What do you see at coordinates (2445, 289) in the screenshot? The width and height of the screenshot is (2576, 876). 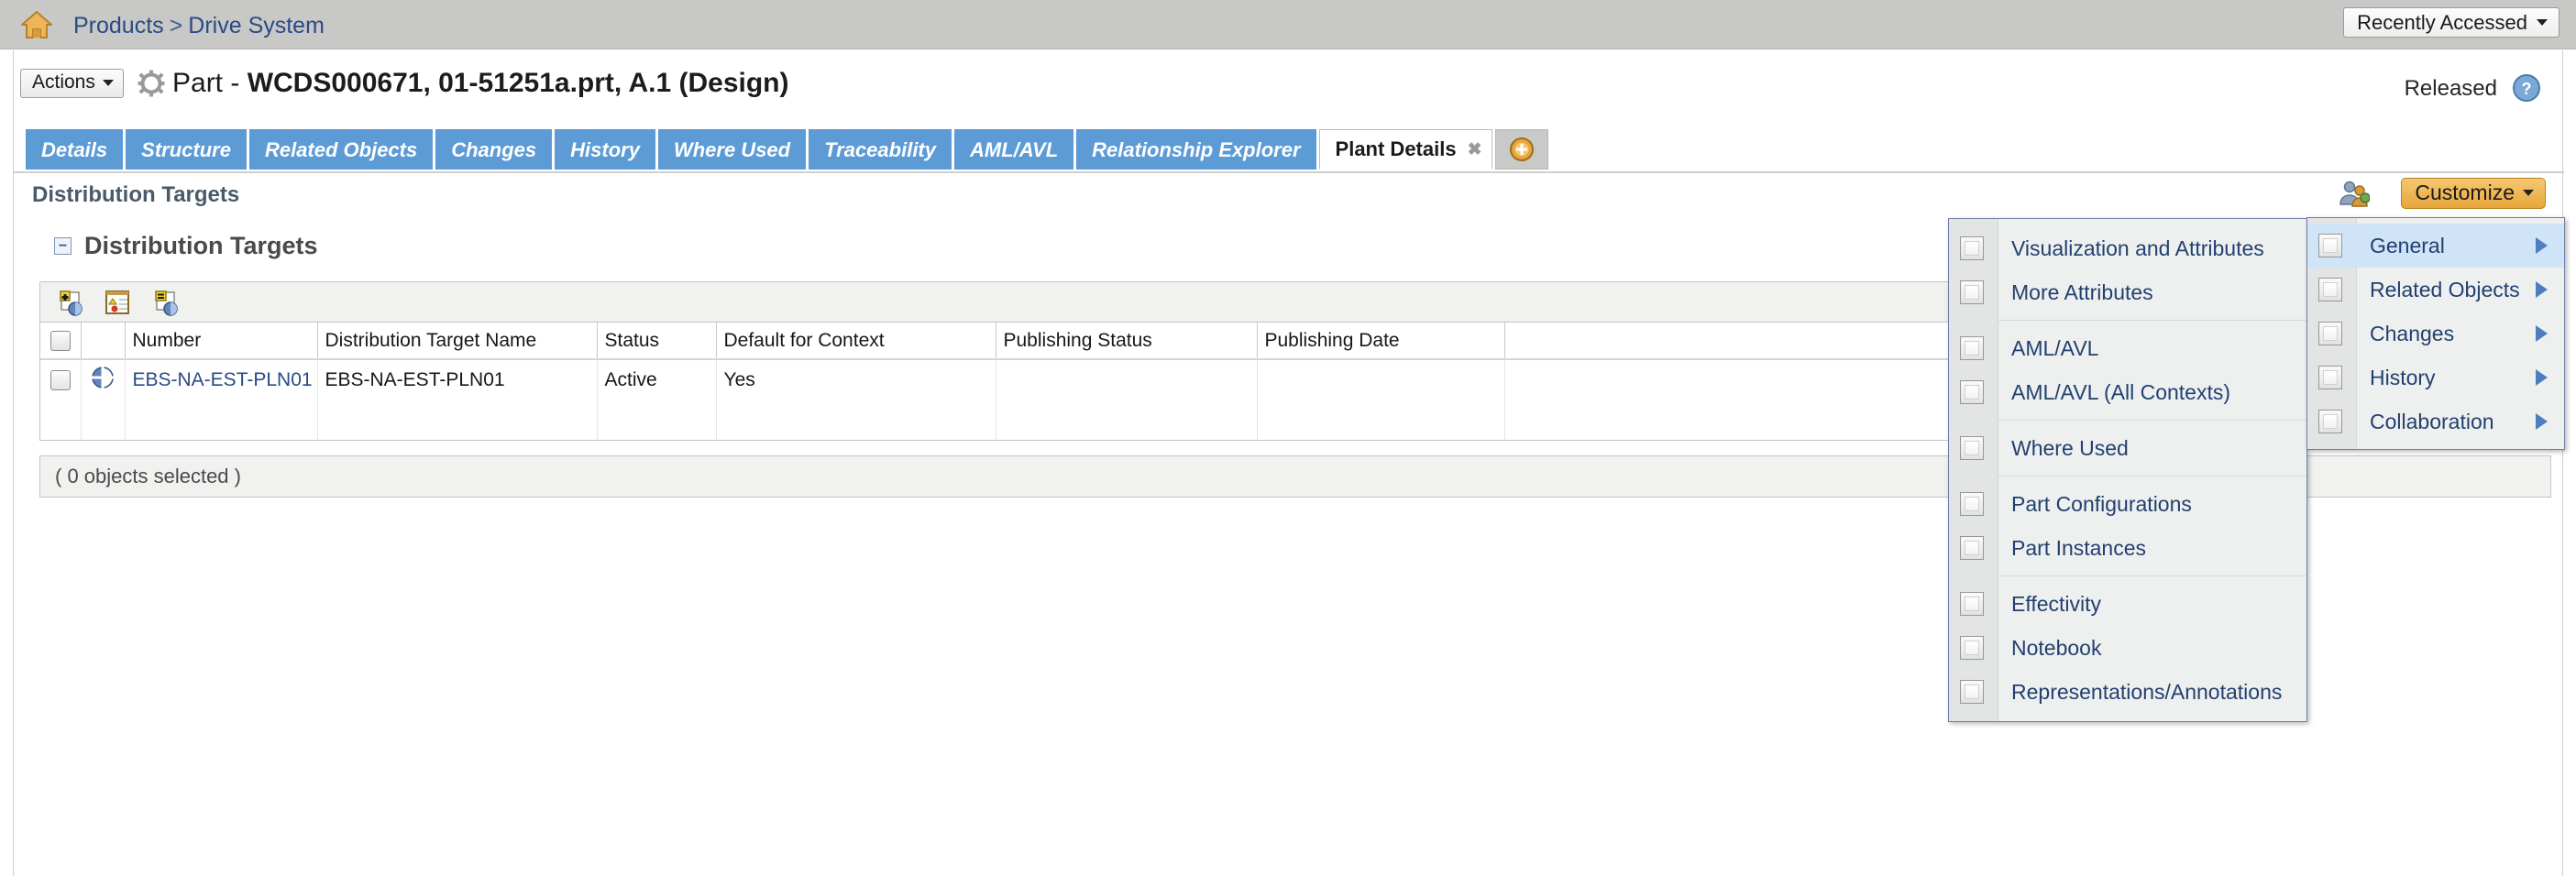 I see `menu-item-label: Related Objects` at bounding box center [2445, 289].